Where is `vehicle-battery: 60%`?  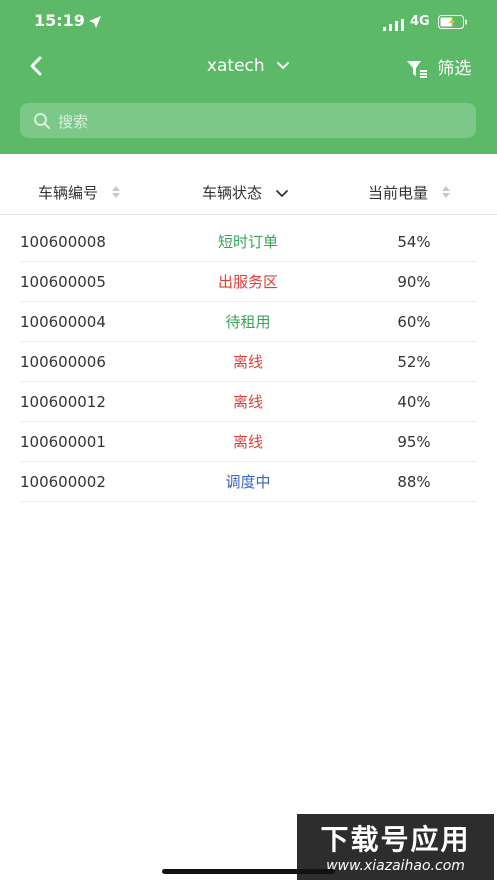 vehicle-battery: 60% is located at coordinates (414, 322).